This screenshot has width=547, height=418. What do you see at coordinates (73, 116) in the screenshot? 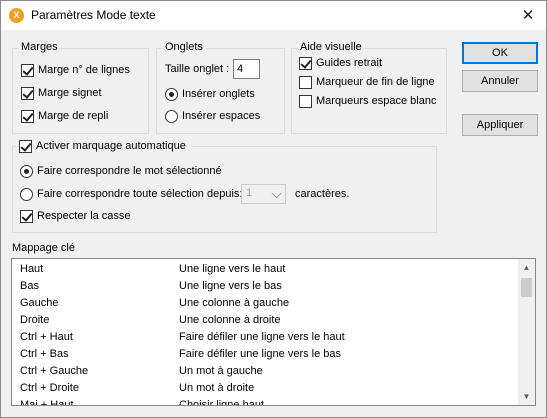
I see `checkbox-label: Marge de repli` at bounding box center [73, 116].